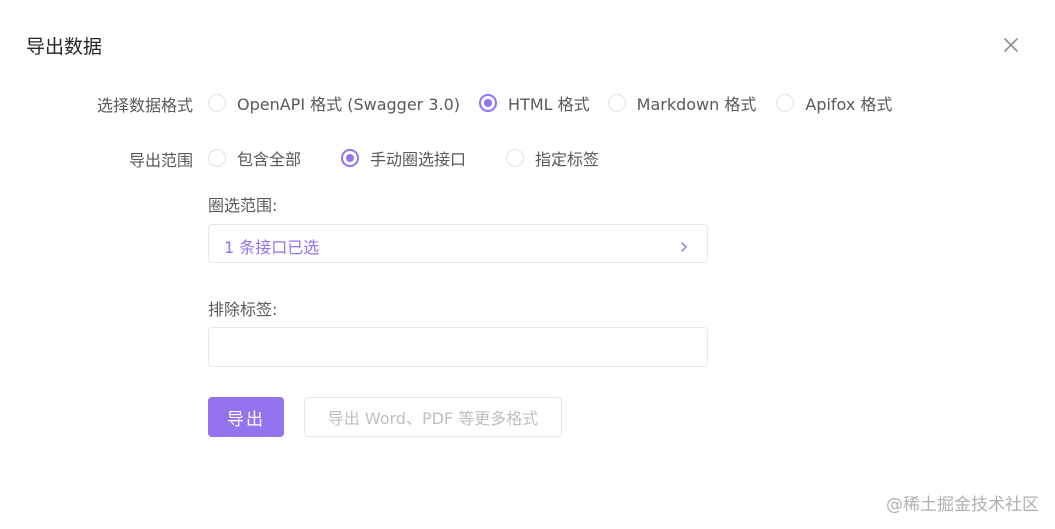  What do you see at coordinates (684, 247) in the screenshot?
I see `chevron-right-icon` at bounding box center [684, 247].